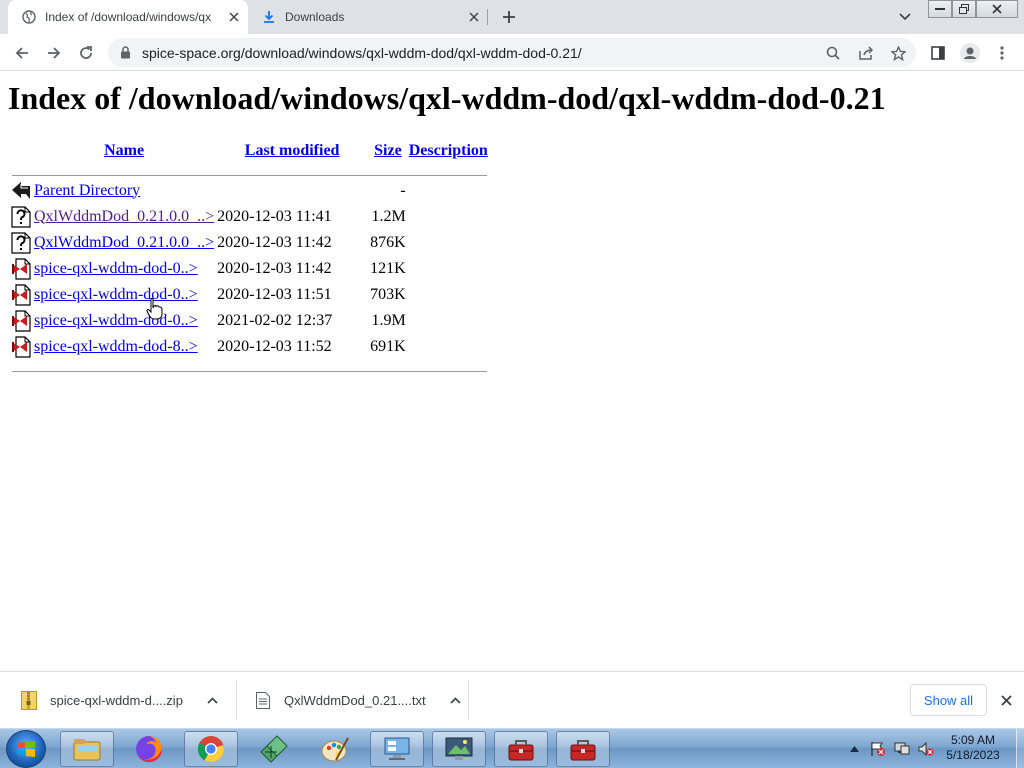 Image resolution: width=1024 pixels, height=768 pixels. I want to click on download-item: spice-qxl-wddm-d....zip, so click(120, 700).